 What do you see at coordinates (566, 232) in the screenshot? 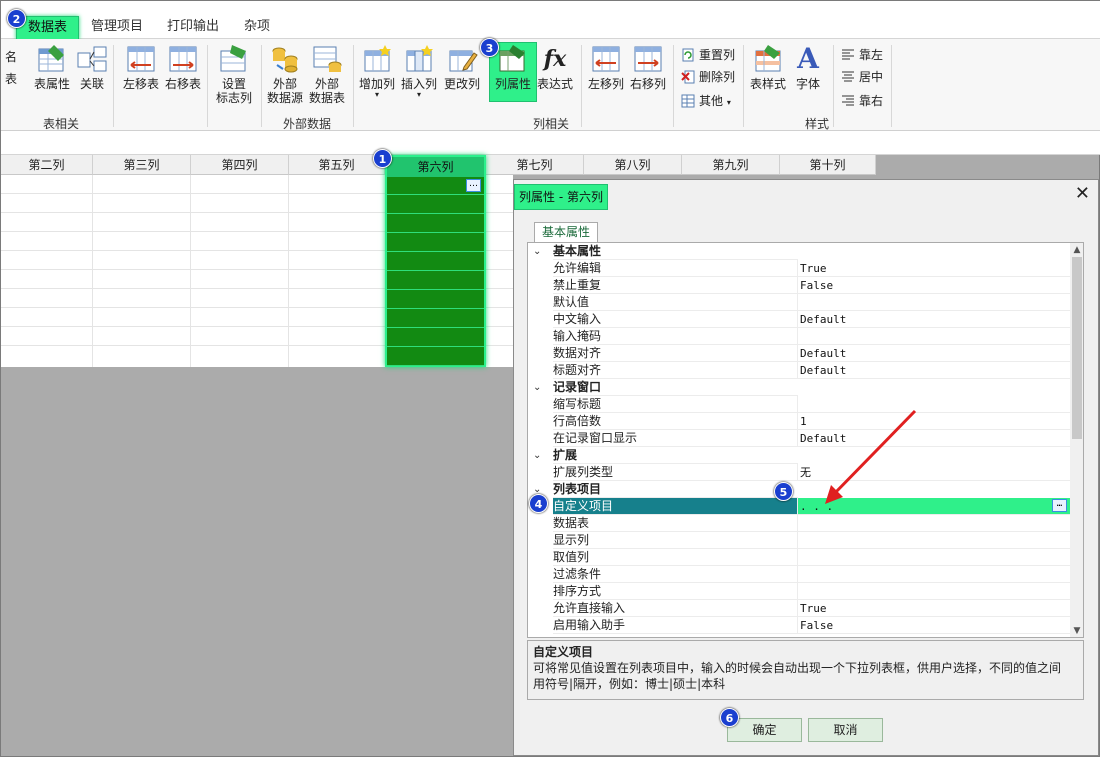
I see `tab-basic-properties: 基本属性` at bounding box center [566, 232].